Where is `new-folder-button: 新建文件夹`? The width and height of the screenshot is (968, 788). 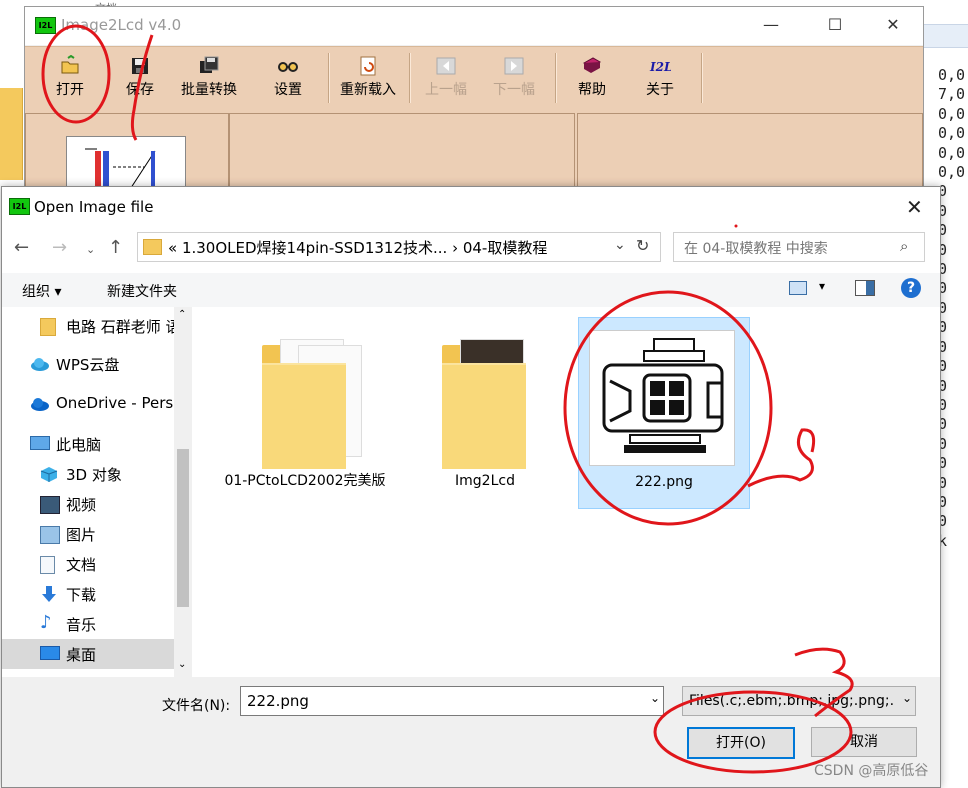
new-folder-button: 新建文件夹 is located at coordinates (142, 291).